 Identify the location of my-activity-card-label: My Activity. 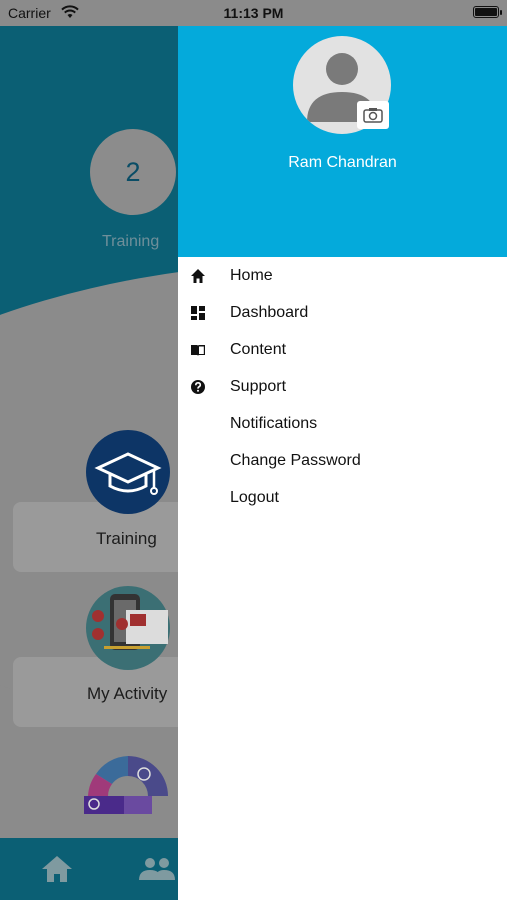
(127, 693).